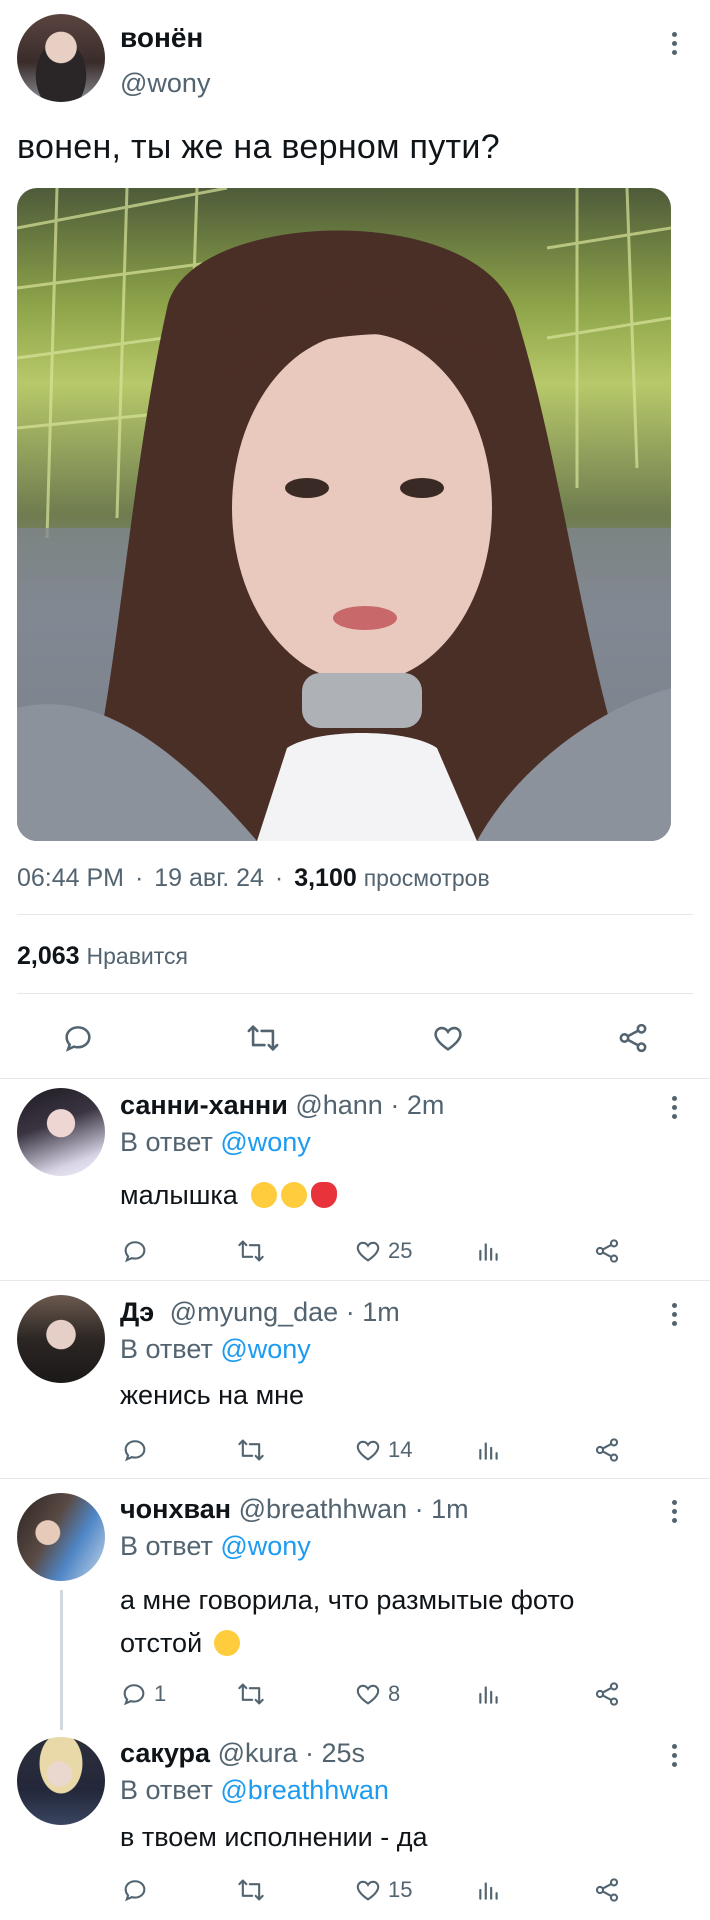 This screenshot has width=710, height=1920. I want to click on reply-text-line: а мне говорила, что размытые фото, so click(347, 1600).